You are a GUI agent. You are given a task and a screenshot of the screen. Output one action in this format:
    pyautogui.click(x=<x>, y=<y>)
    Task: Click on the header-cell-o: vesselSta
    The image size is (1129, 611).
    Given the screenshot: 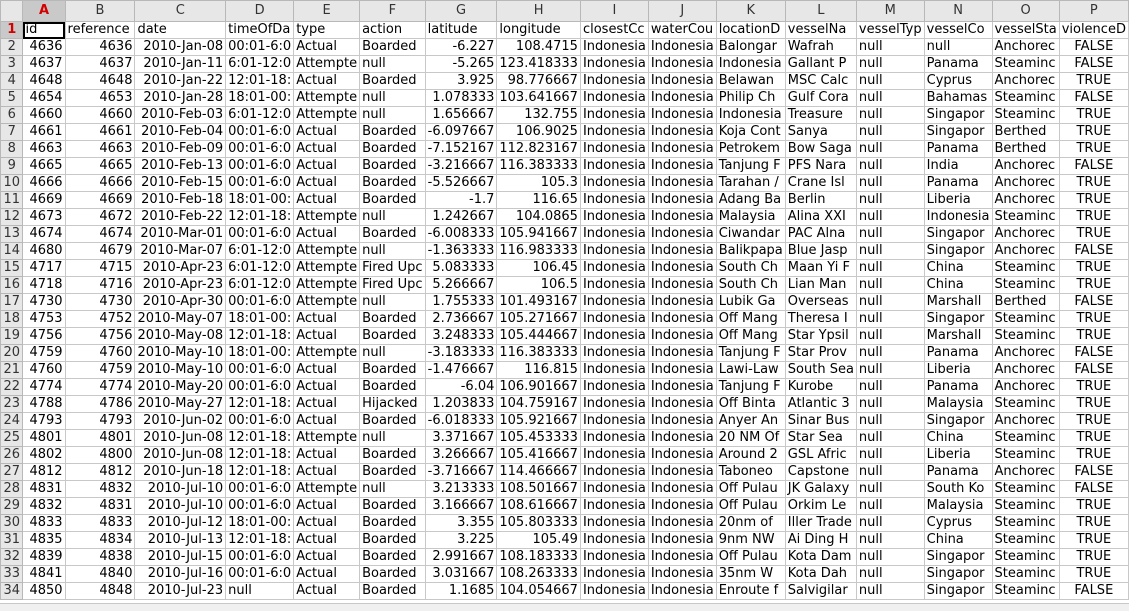 What is the action you would take?
    pyautogui.click(x=1025, y=30)
    